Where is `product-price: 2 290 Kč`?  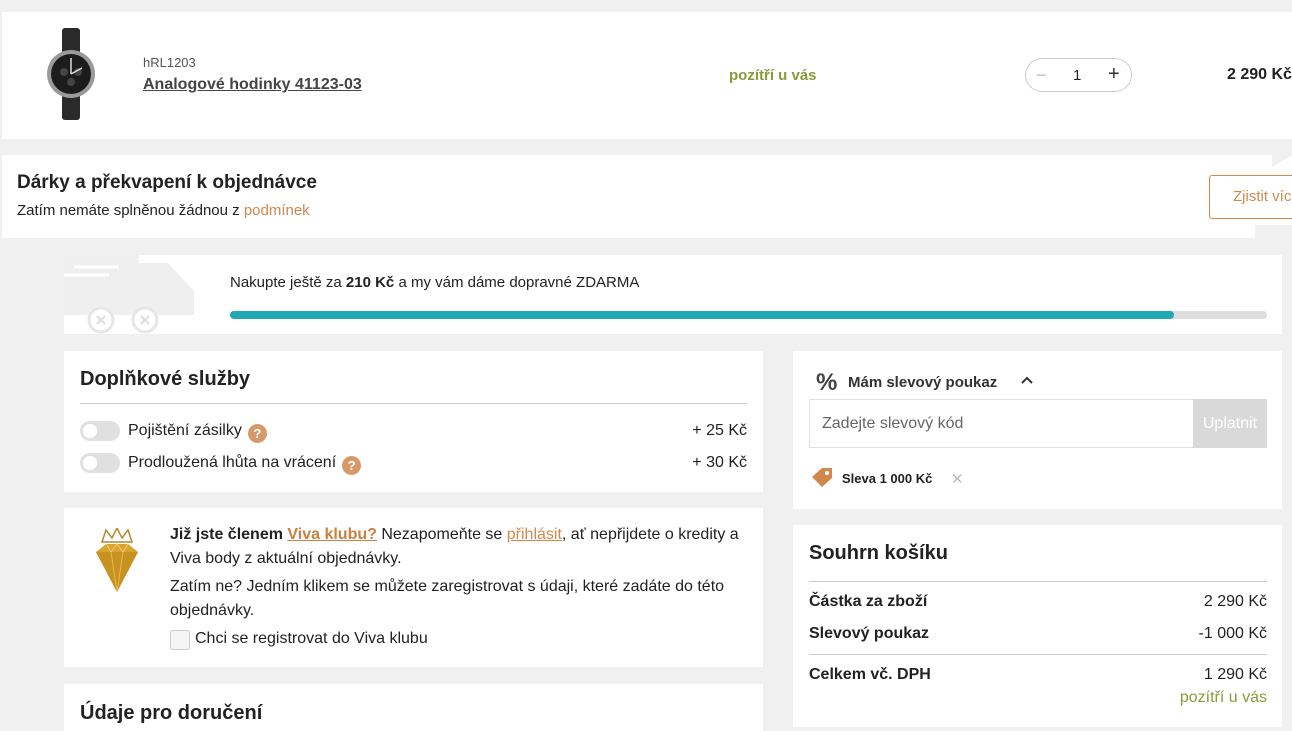
product-price: 2 290 Kč is located at coordinates (1259, 74).